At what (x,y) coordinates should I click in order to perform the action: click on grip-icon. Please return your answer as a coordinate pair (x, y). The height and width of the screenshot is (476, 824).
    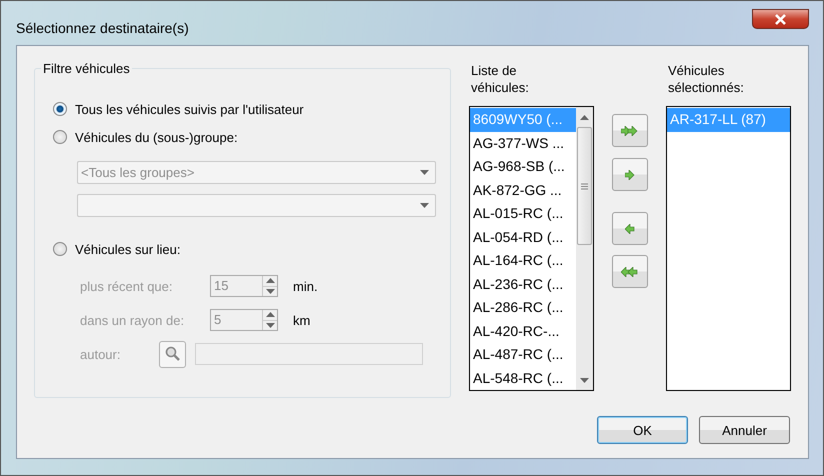
    Looking at the image, I should click on (584, 186).